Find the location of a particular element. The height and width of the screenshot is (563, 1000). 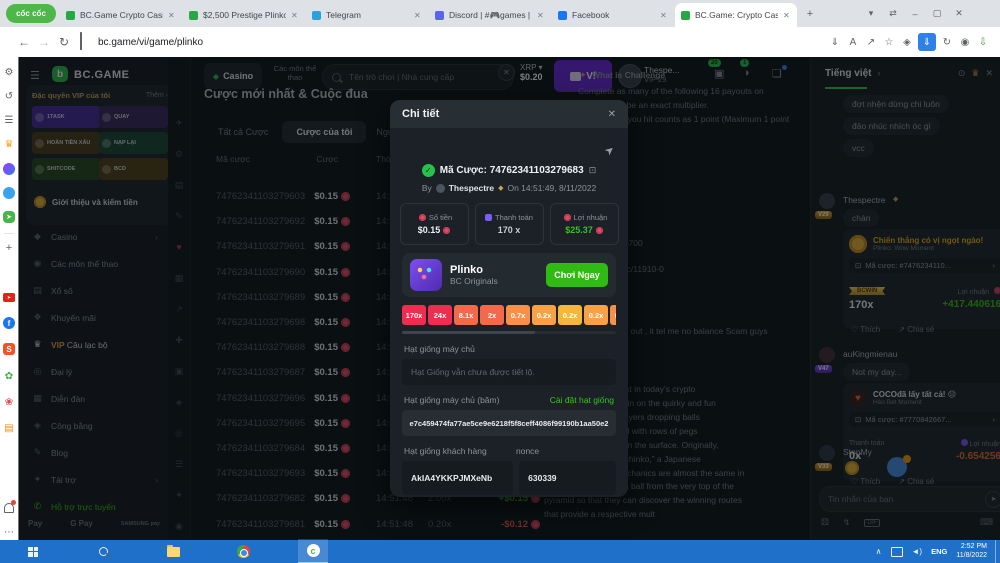

coccoc-taskbar-icon: c is located at coordinates (313, 551).